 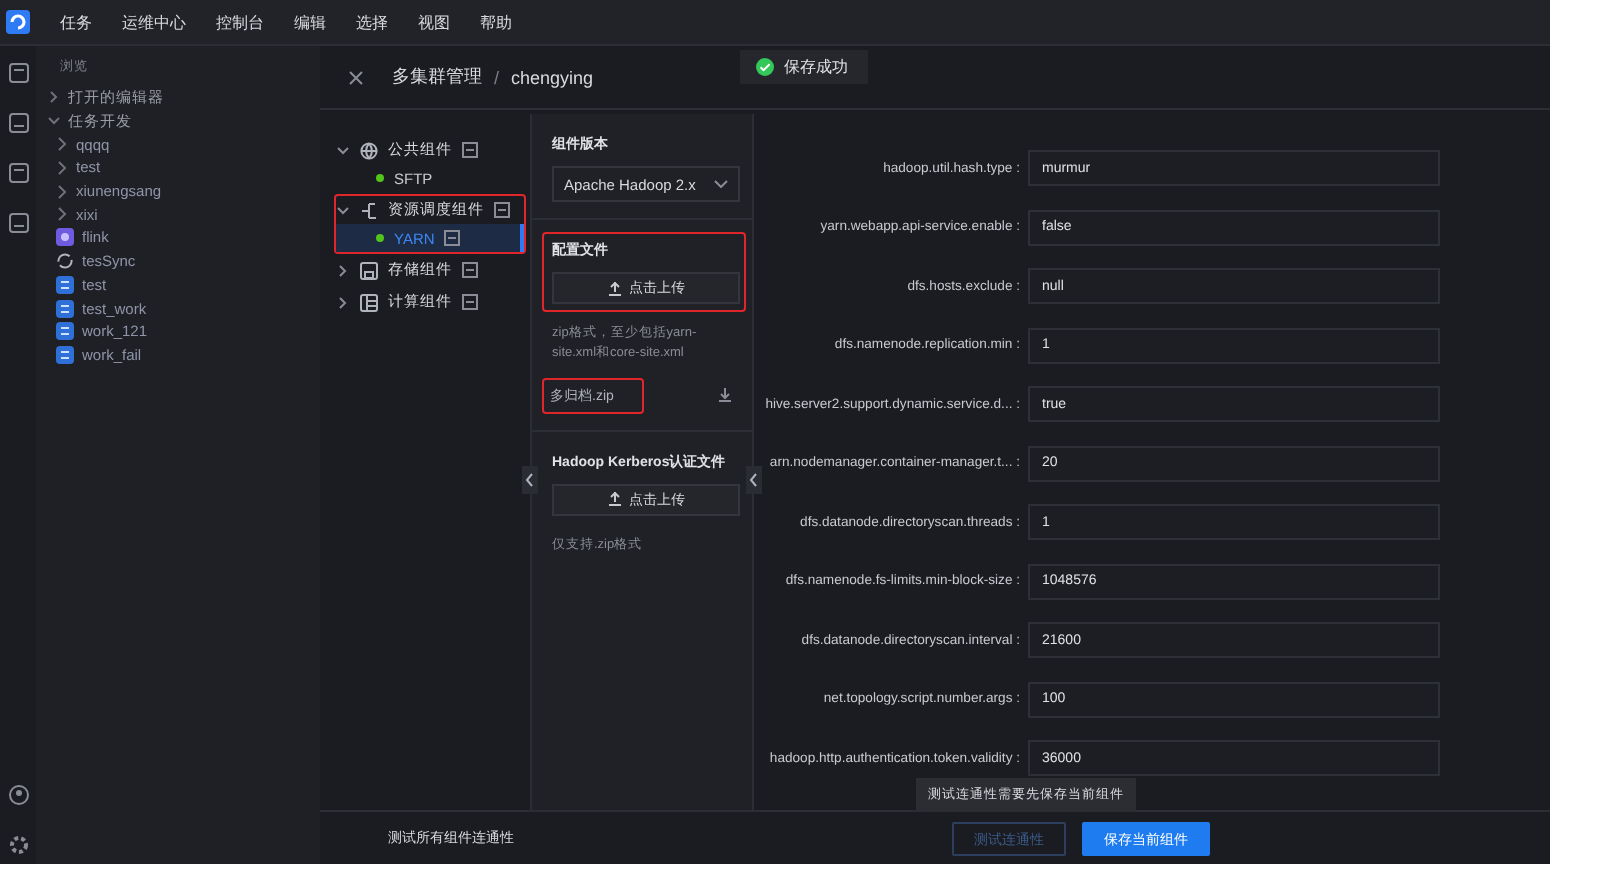 I want to click on menu-item: 视图, so click(x=434, y=22).